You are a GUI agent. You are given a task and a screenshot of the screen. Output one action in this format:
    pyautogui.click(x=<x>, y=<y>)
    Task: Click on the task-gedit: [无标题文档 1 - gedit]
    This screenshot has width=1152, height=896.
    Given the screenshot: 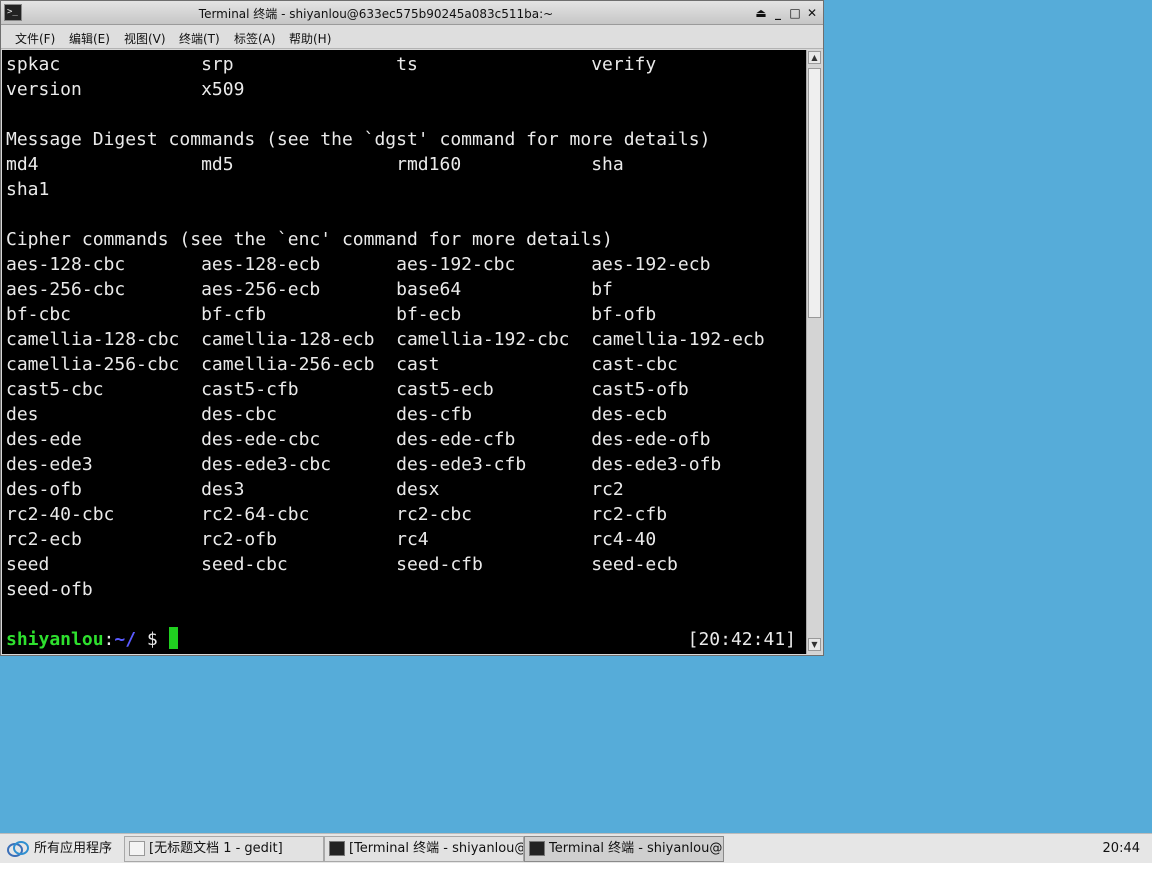 What is the action you would take?
    pyautogui.click(x=224, y=849)
    